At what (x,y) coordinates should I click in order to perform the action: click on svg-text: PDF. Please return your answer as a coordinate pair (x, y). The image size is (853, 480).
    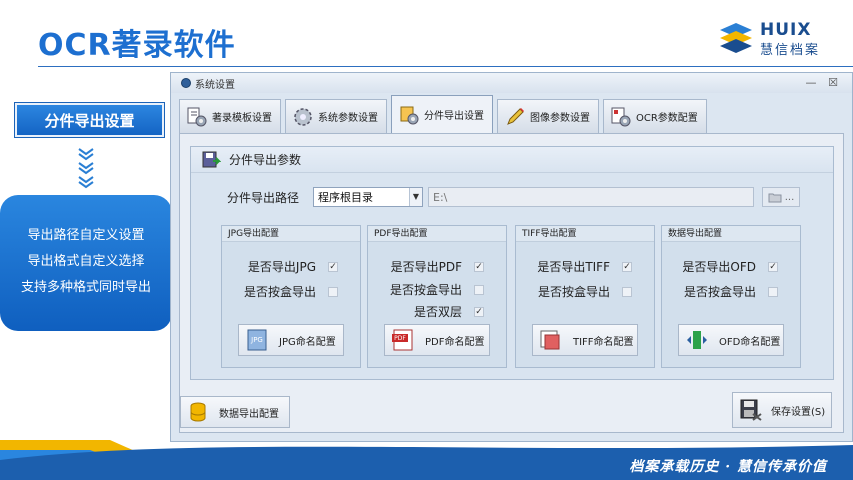
    Looking at the image, I should click on (400, 338).